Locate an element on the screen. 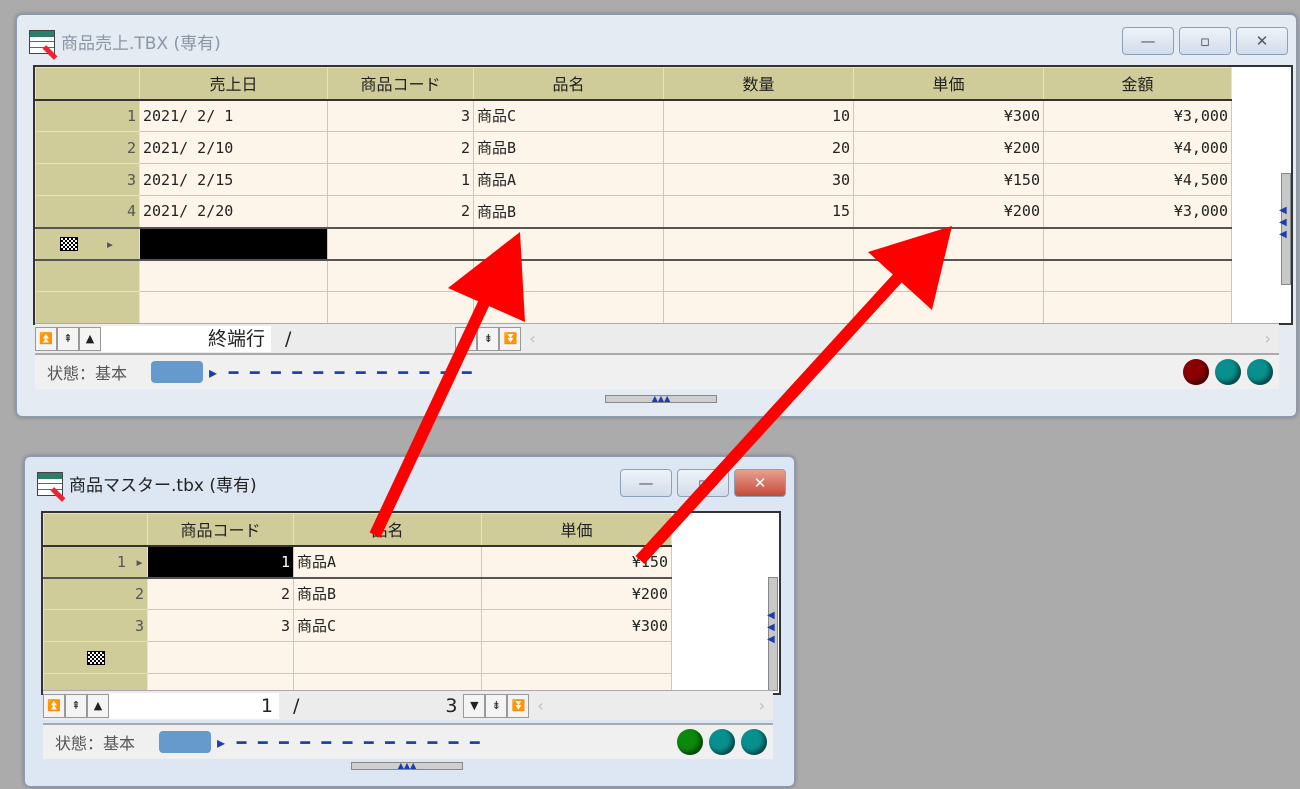 The height and width of the screenshot is (789, 1300). table-row: 2 2 商品B ¥200 is located at coordinates (357, 593).